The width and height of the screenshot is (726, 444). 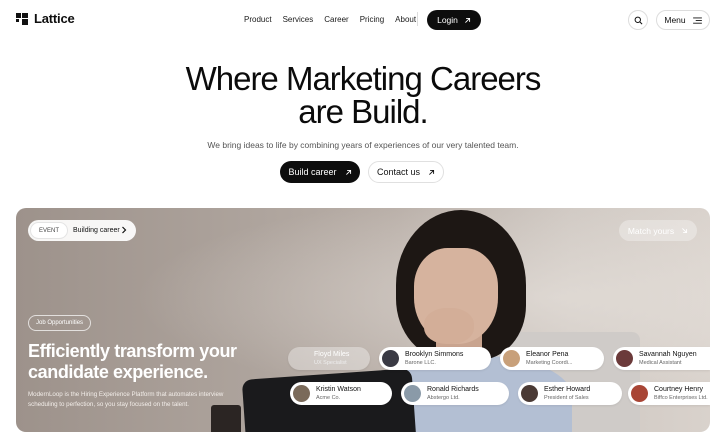 I want to click on login-button: Login, so click(x=454, y=20).